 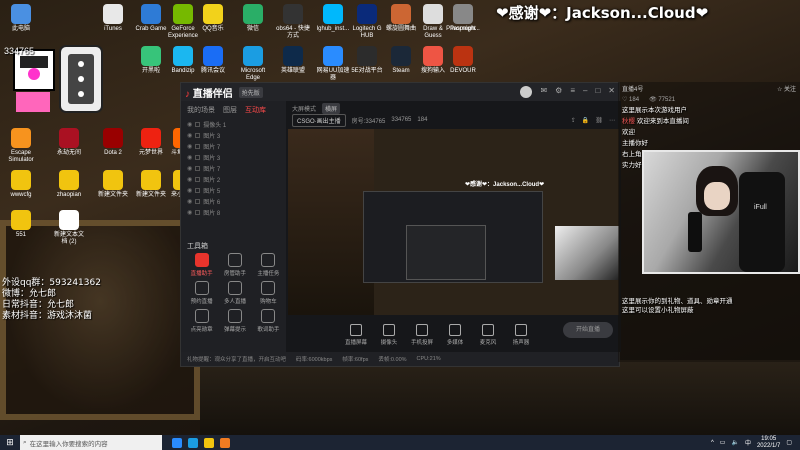 What do you see at coordinates (573, 120) in the screenshot?
I see `share-icon: ⇪` at bounding box center [573, 120].